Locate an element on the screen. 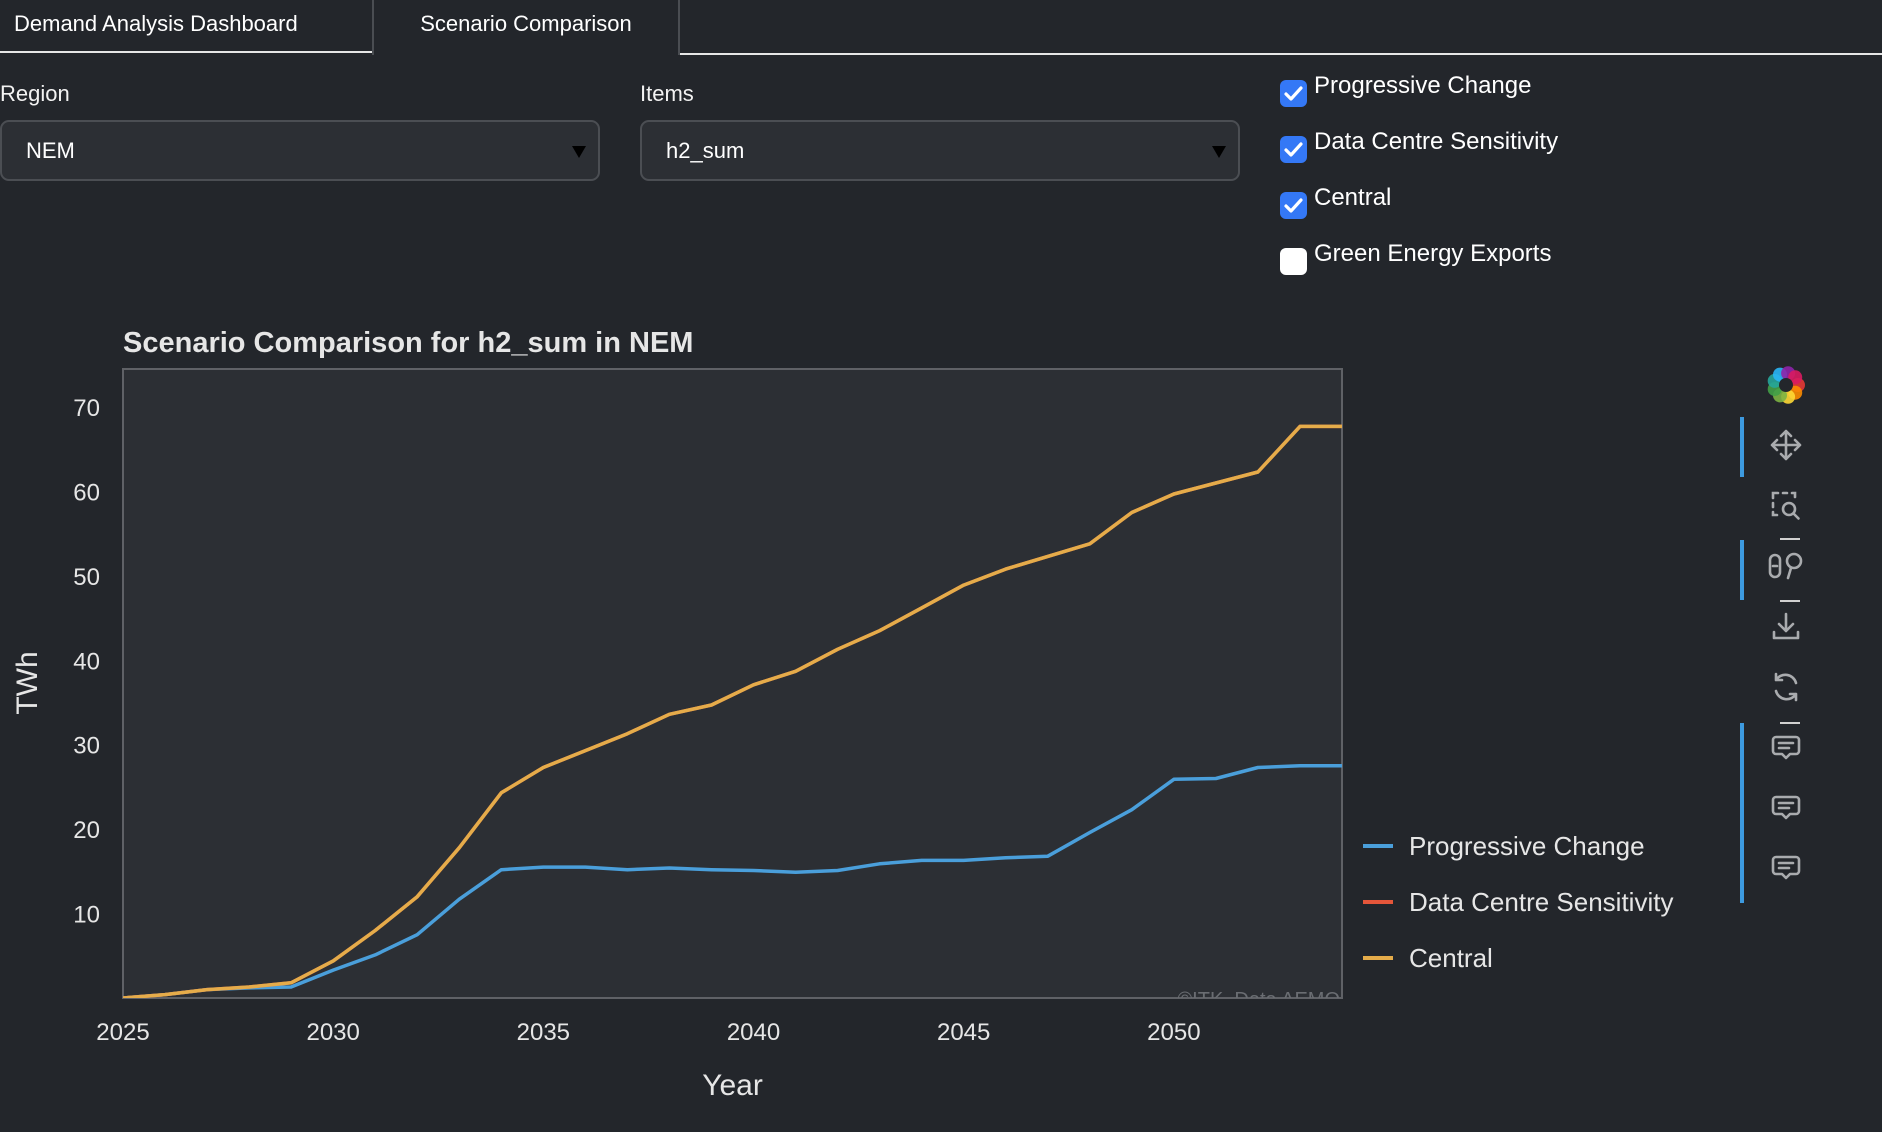 Image resolution: width=1882 pixels, height=1132 pixels. reset-icon is located at coordinates (1786, 689).